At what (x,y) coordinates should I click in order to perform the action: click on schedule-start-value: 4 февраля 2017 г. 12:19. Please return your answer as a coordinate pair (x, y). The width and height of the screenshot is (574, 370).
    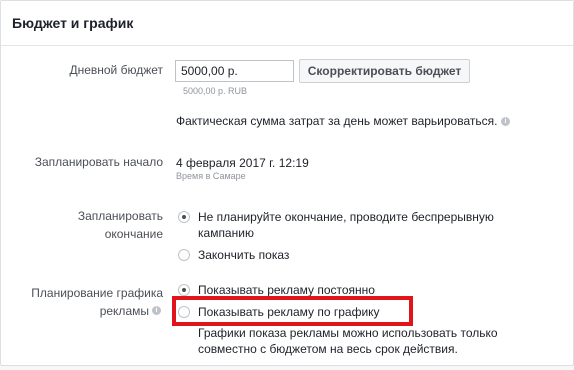
    Looking at the image, I should click on (242, 163).